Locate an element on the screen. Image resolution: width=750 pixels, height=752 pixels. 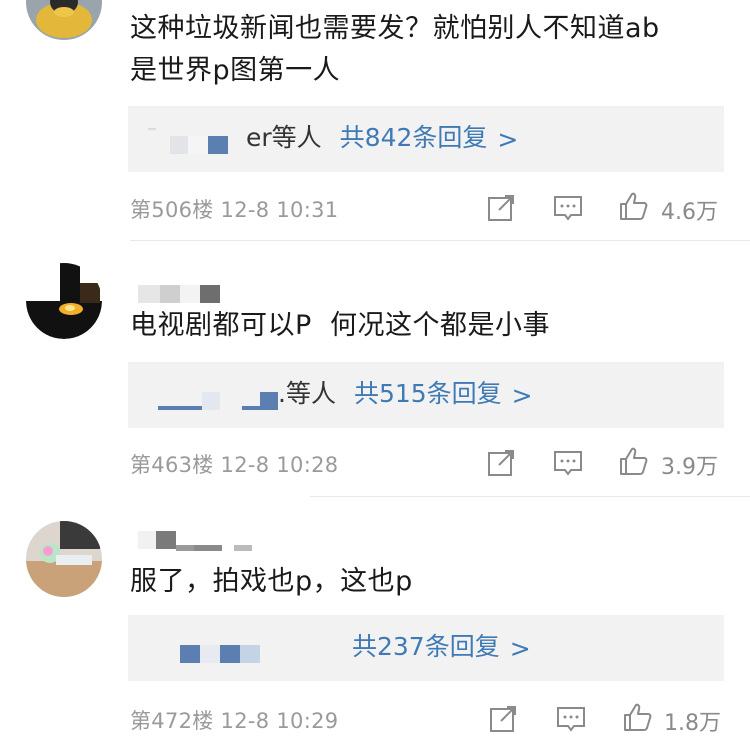
floor-timestamp: 第506楼 12-8 10:31 is located at coordinates (234, 210).